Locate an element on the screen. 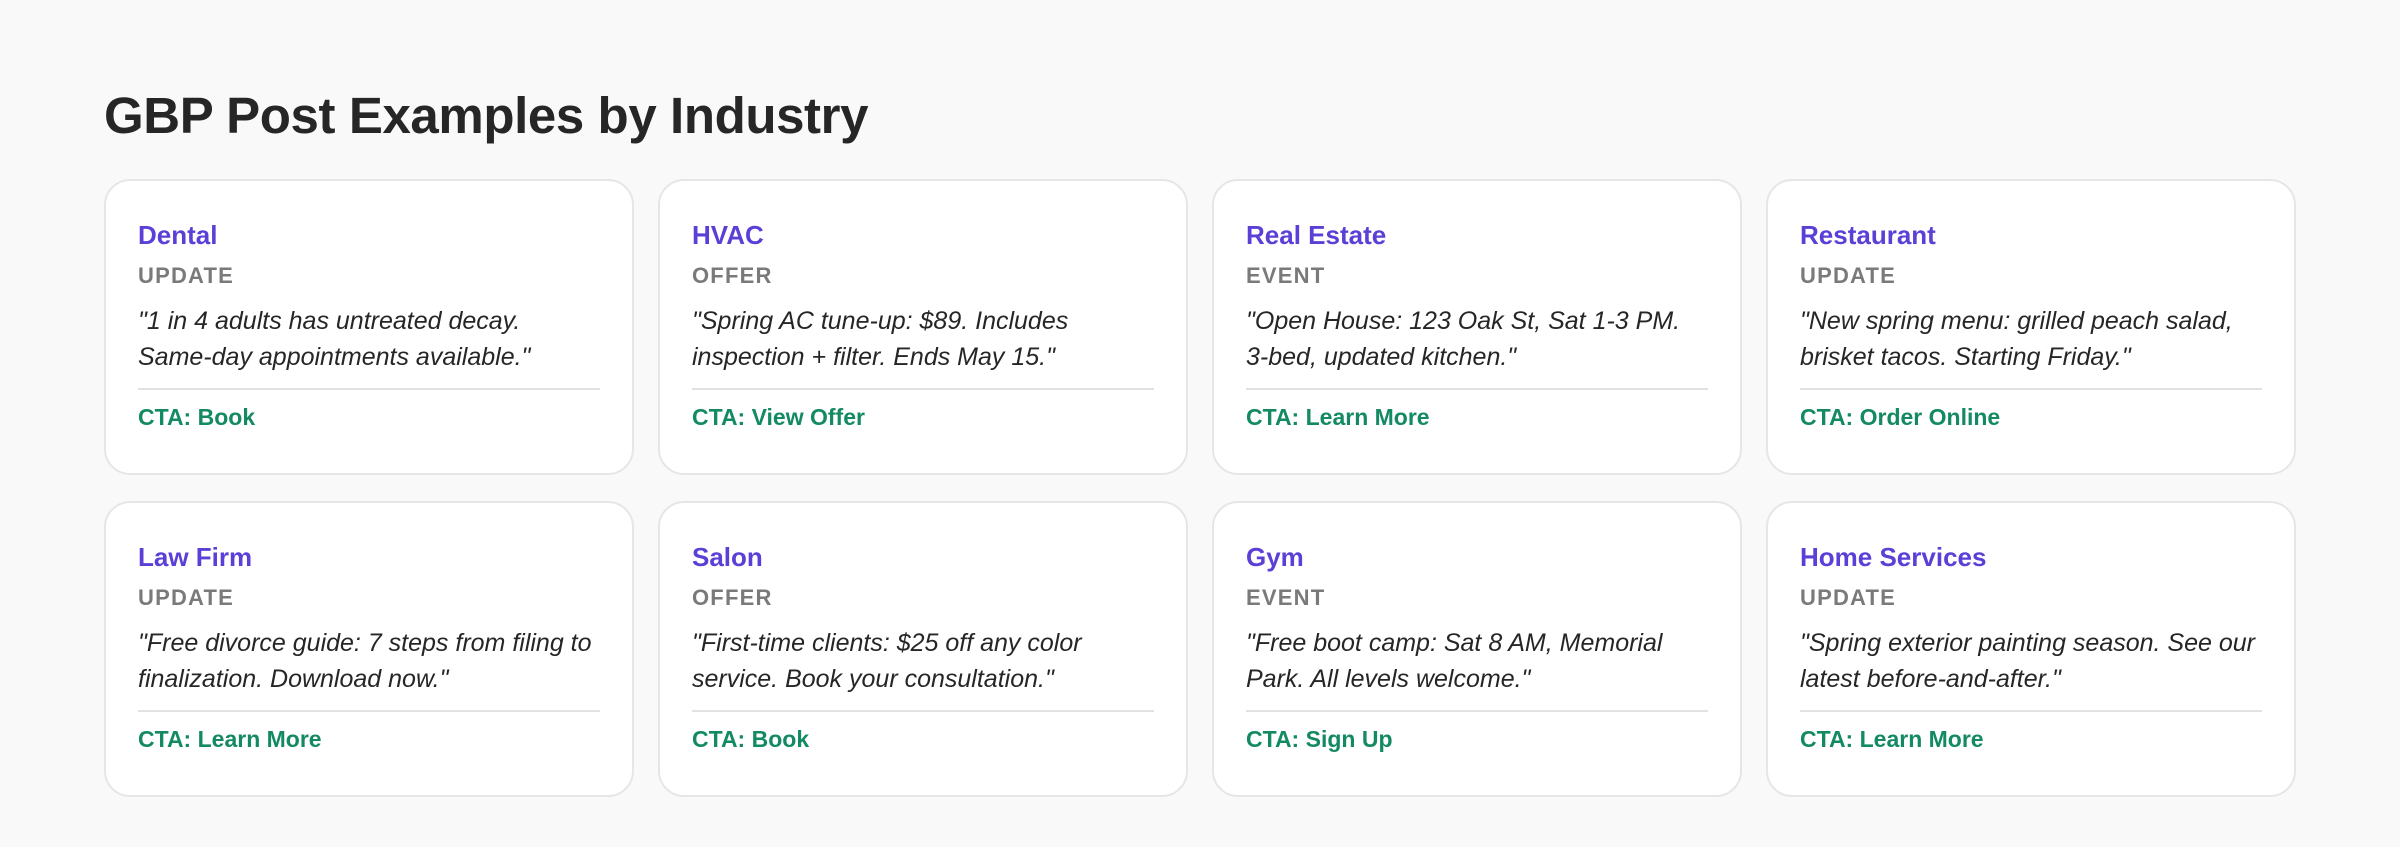 Image resolution: width=2400 pixels, height=847 pixels. card-industry-name: Salon is located at coordinates (727, 557).